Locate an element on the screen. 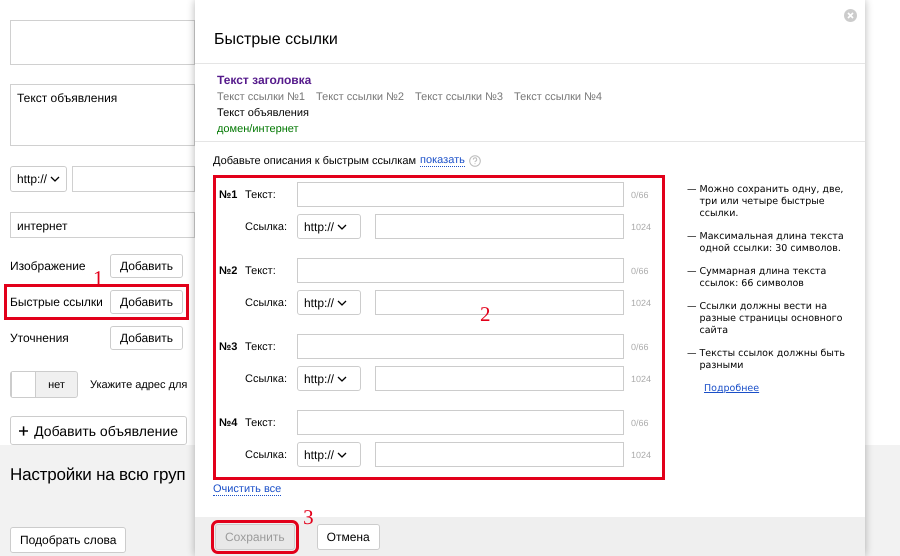  note-text: — Ссылки должны вести на разные страницы основного сайта is located at coordinates (765, 319).